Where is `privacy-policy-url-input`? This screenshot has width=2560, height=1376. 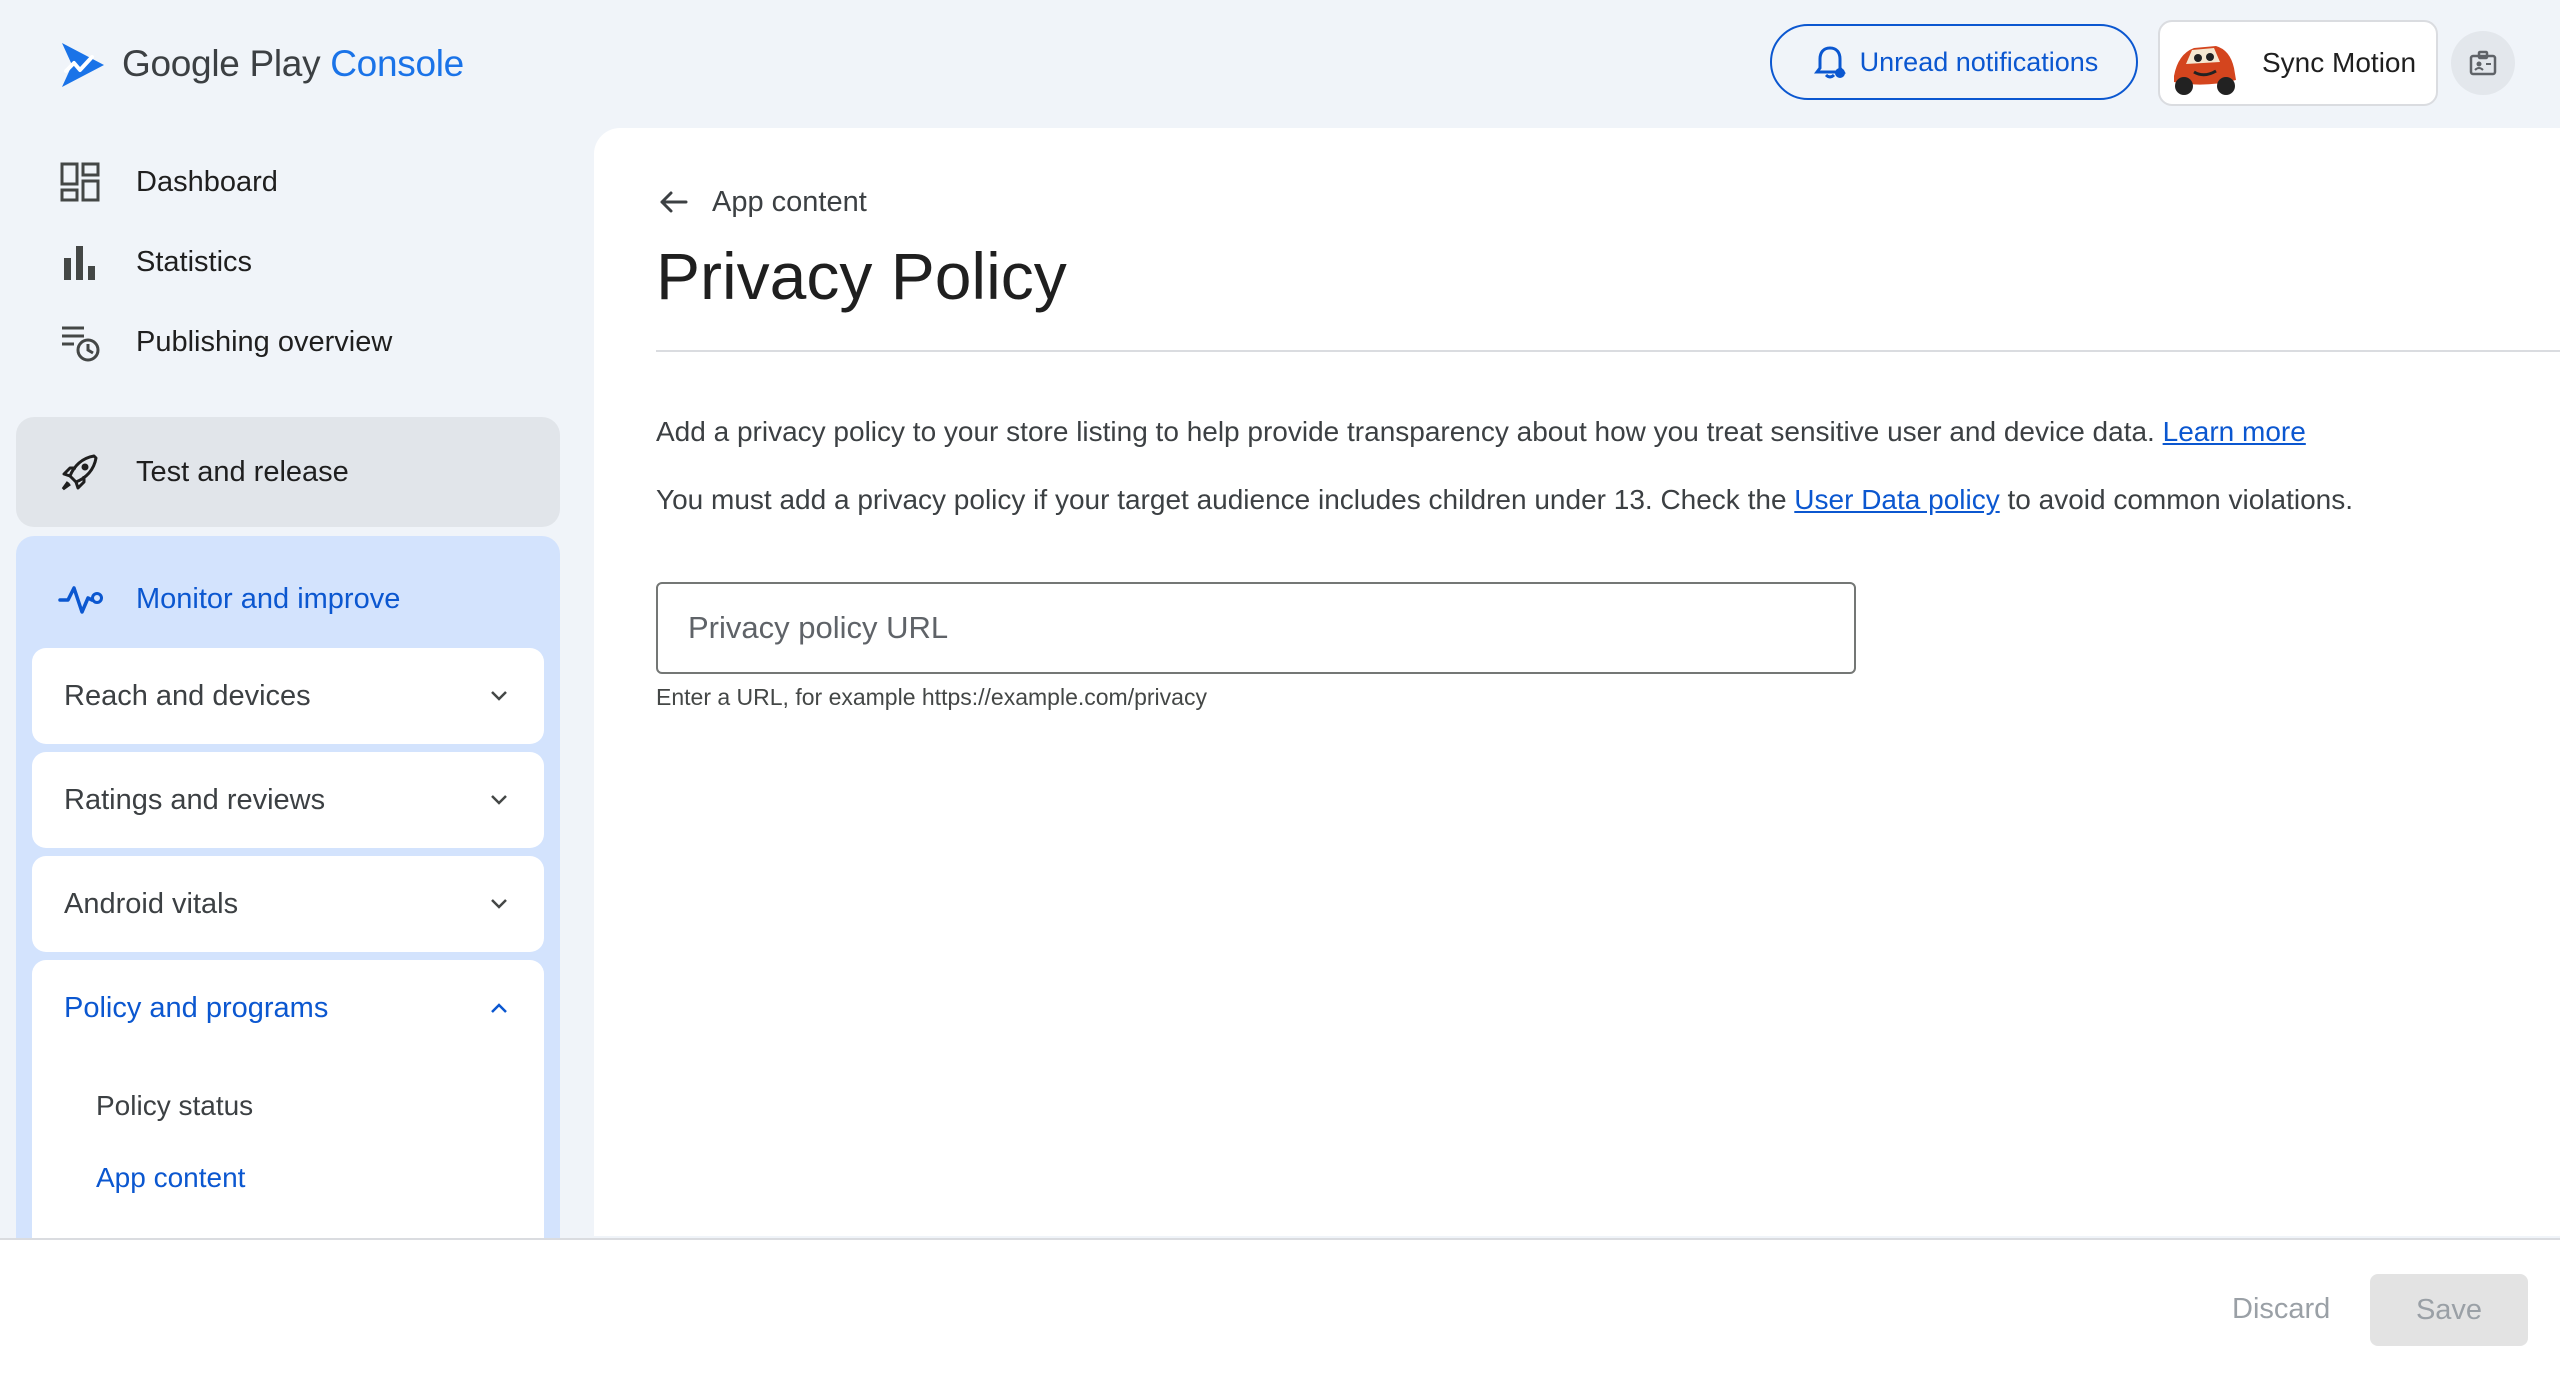 privacy-policy-url-input is located at coordinates (1256, 628).